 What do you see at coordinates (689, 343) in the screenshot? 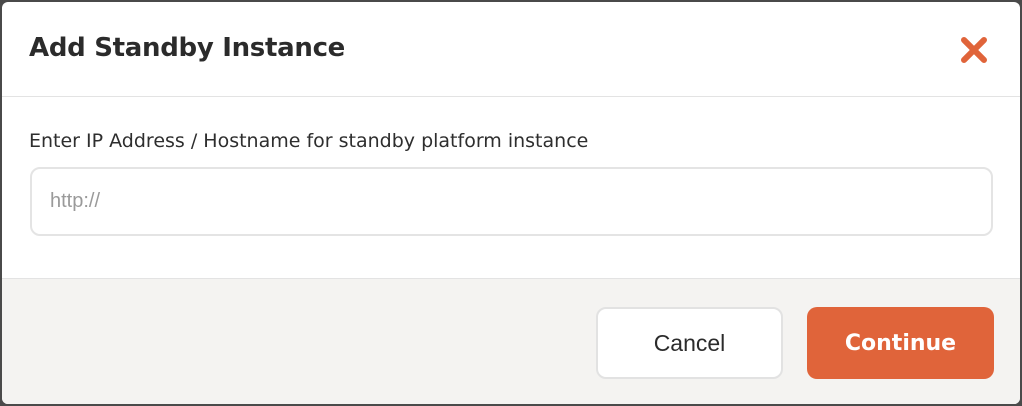
I see `cancel-button: Cancel` at bounding box center [689, 343].